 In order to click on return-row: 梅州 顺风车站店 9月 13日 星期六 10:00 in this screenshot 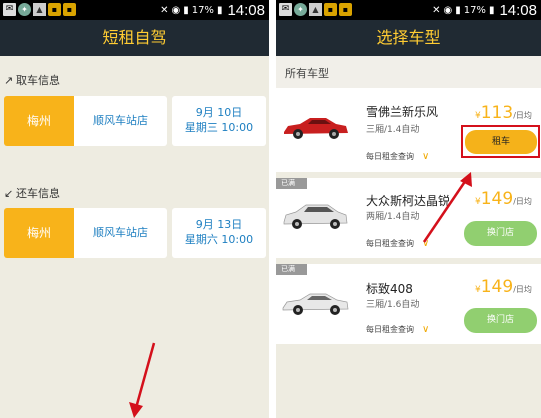, I will do `click(135, 234)`.